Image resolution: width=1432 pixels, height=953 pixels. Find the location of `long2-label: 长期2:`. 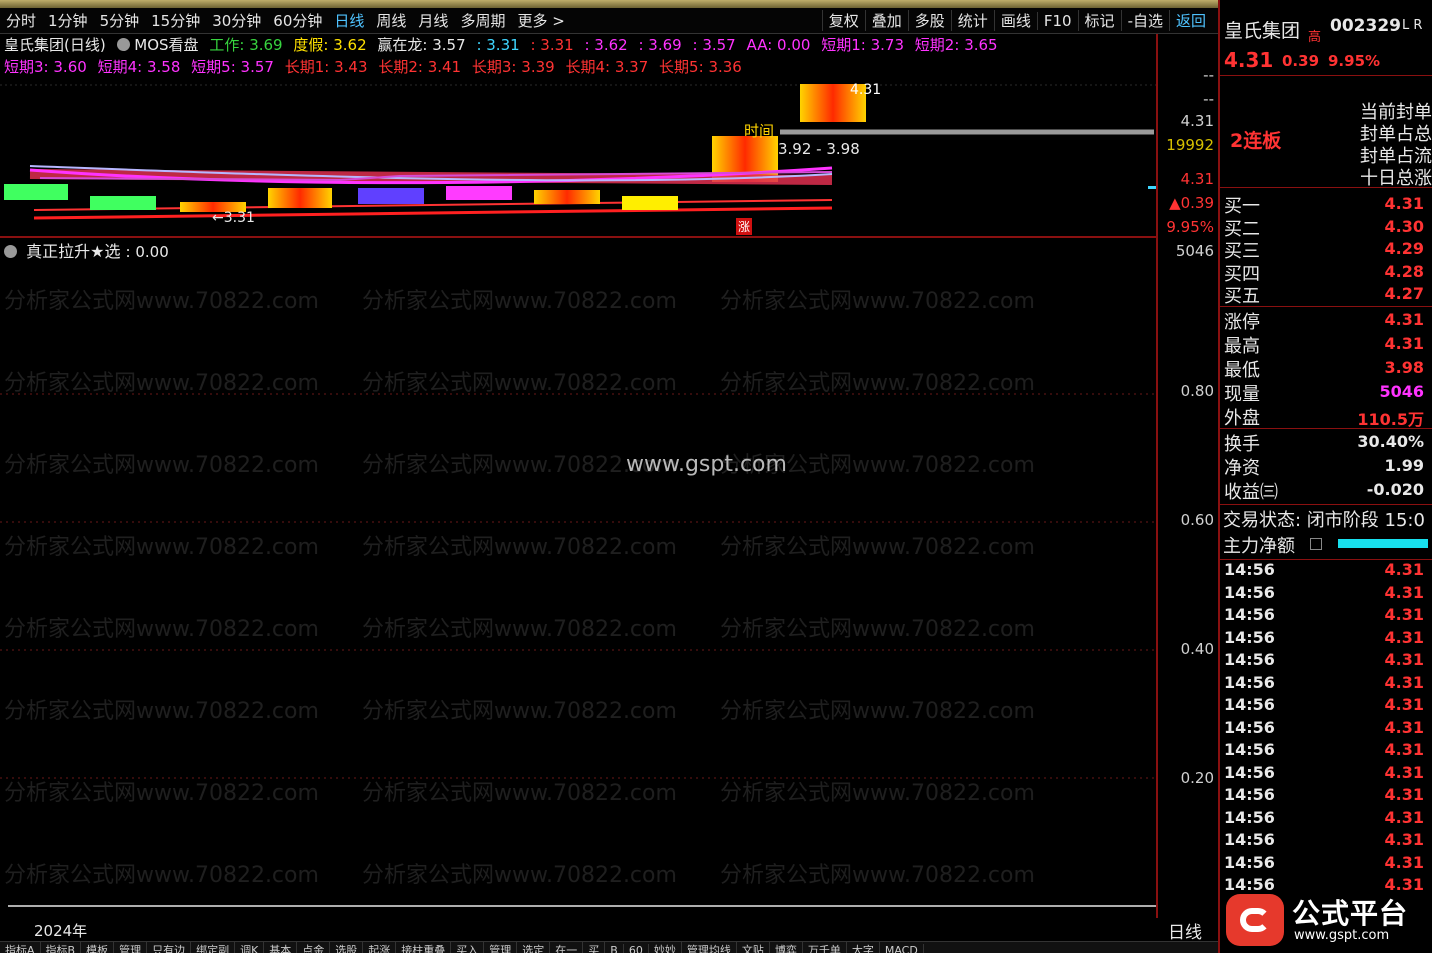

long2-label: 长期2: is located at coordinates (400, 67).